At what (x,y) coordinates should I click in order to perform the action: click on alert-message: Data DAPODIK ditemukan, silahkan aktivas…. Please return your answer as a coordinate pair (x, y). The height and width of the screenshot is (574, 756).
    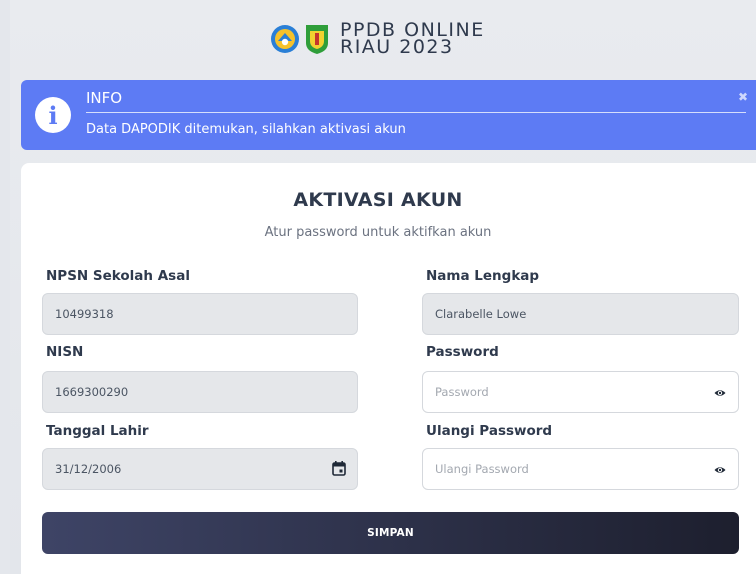
    Looking at the image, I should click on (246, 129).